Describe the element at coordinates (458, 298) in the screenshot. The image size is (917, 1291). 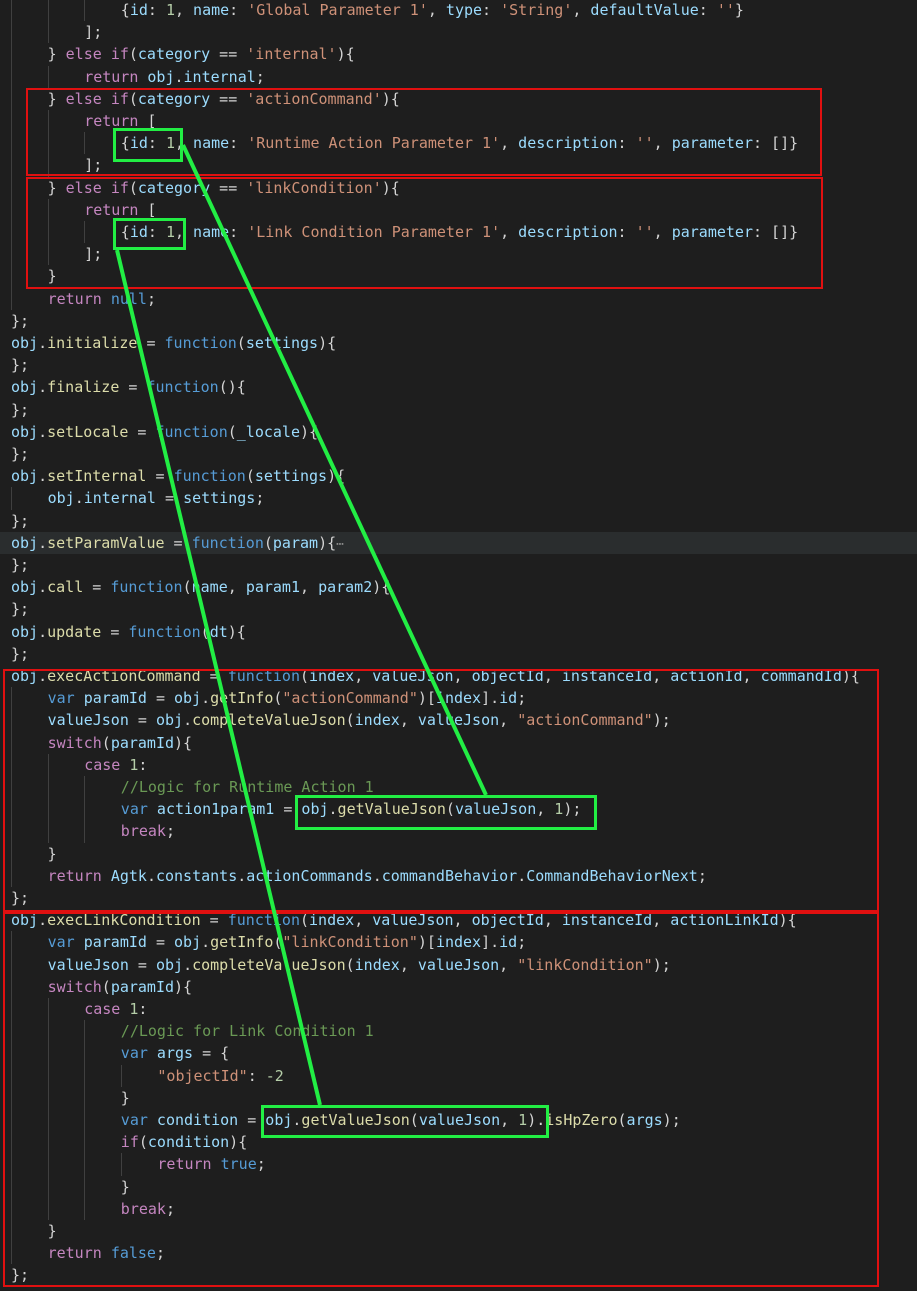
I see `code-line: return null;` at that location.